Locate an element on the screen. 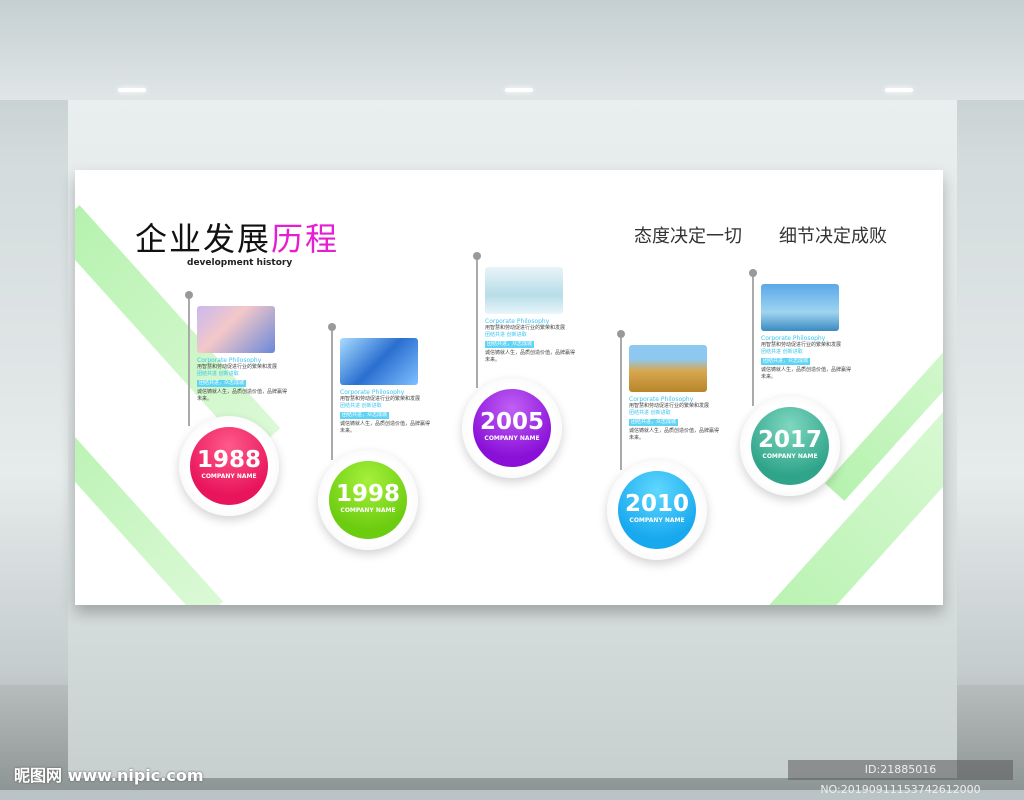 The image size is (1024, 800). page-title: 企业发展历程 is located at coordinates (237, 237).